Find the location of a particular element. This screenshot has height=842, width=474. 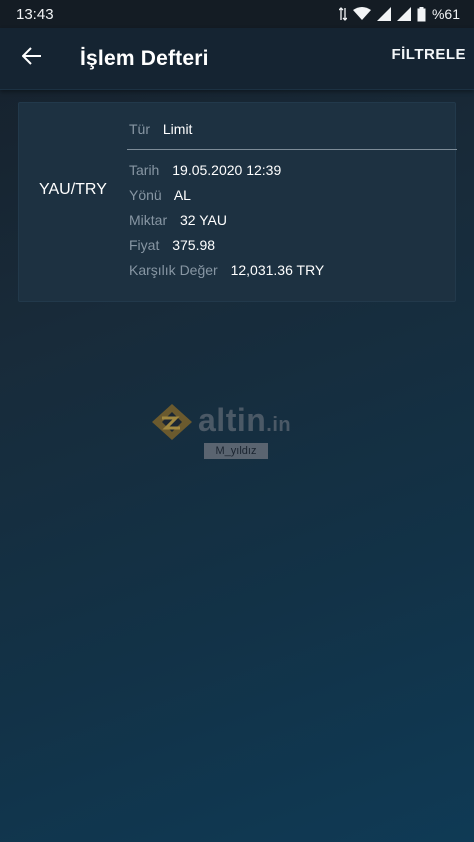

status-icons: %61 is located at coordinates (399, 14).